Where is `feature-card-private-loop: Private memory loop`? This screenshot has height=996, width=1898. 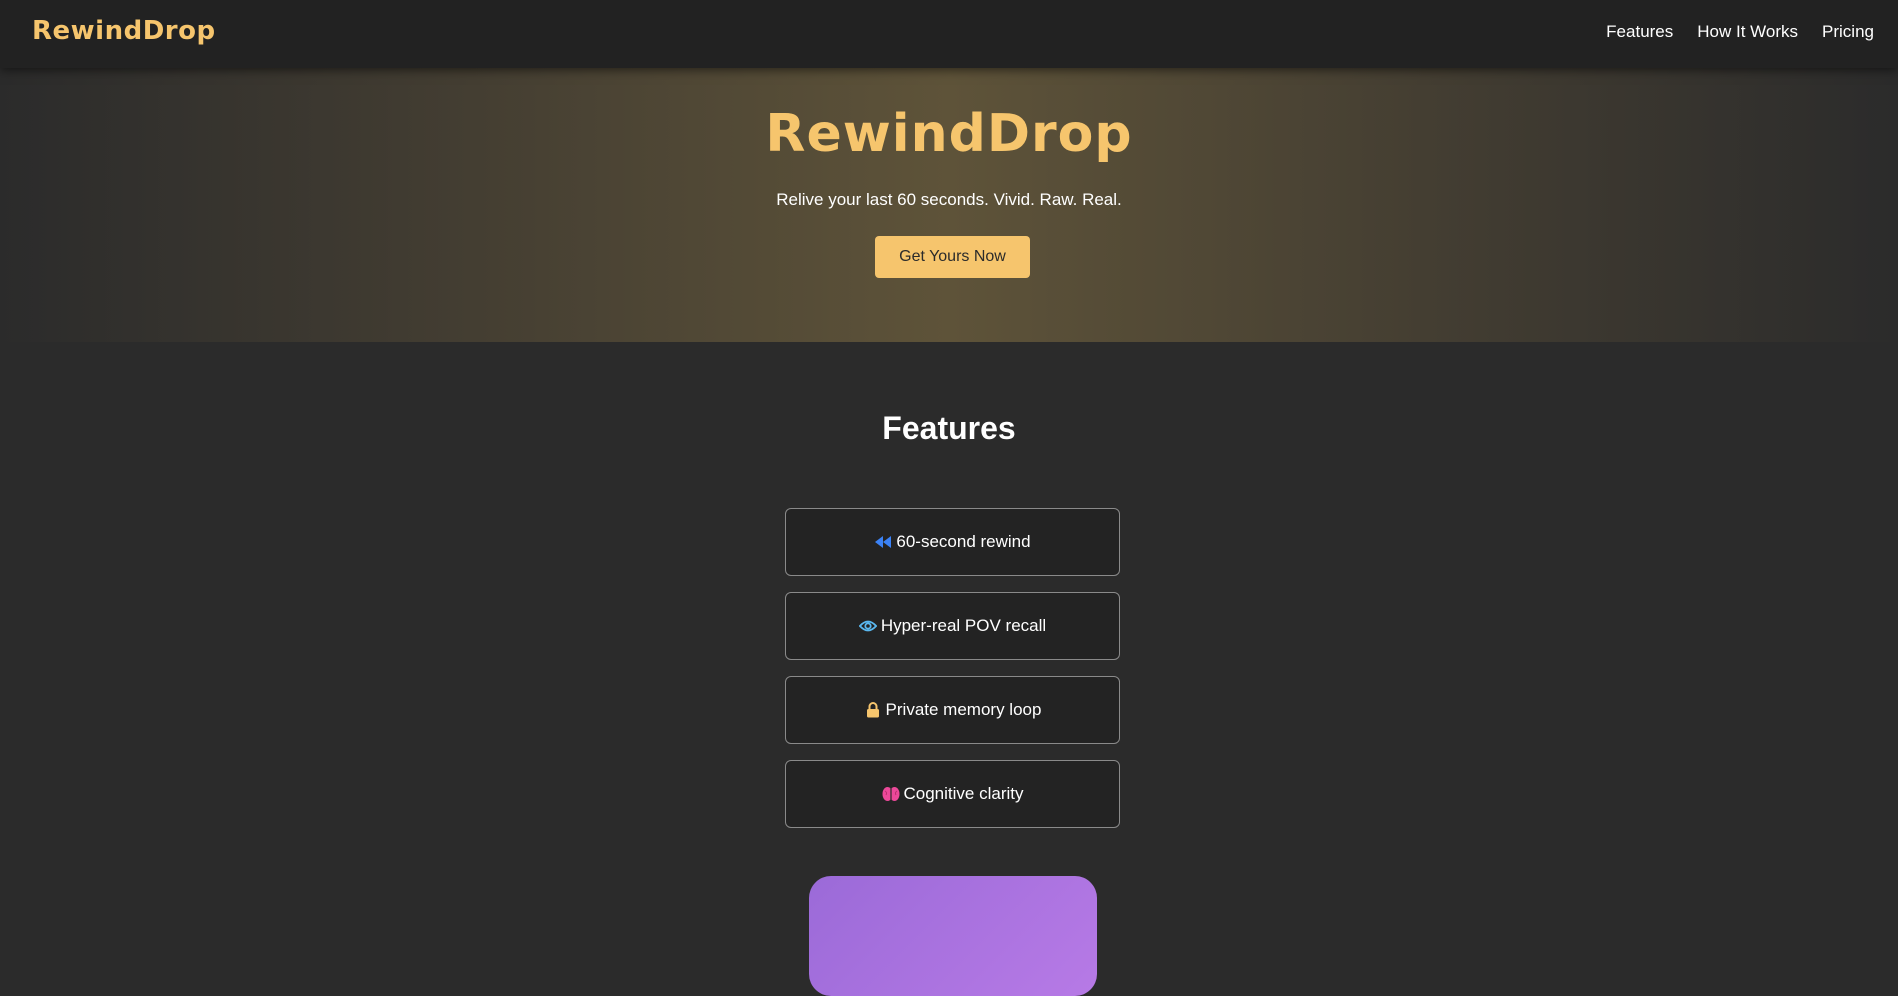 feature-card-private-loop: Private memory loop is located at coordinates (952, 710).